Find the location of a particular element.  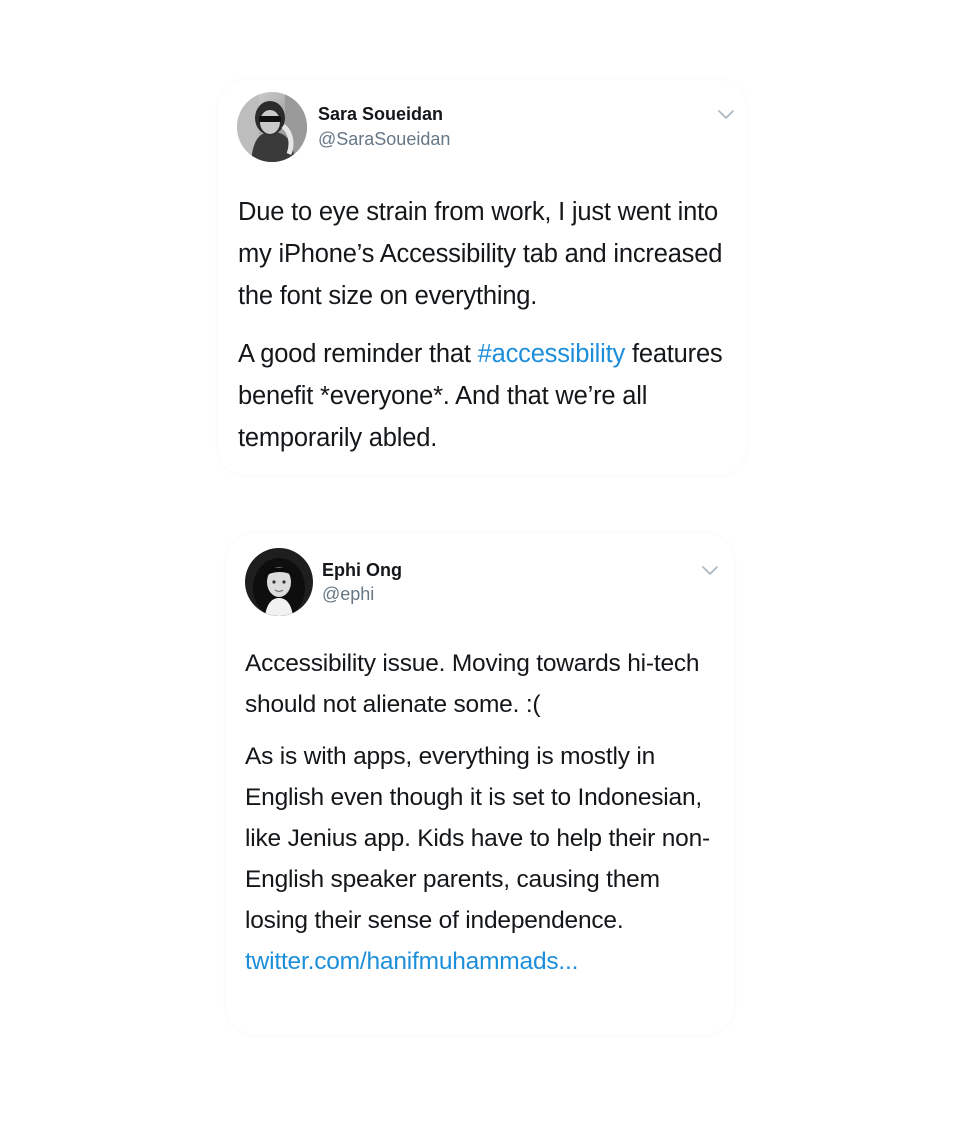

hashtag-link: #accessibility is located at coordinates (552, 354).